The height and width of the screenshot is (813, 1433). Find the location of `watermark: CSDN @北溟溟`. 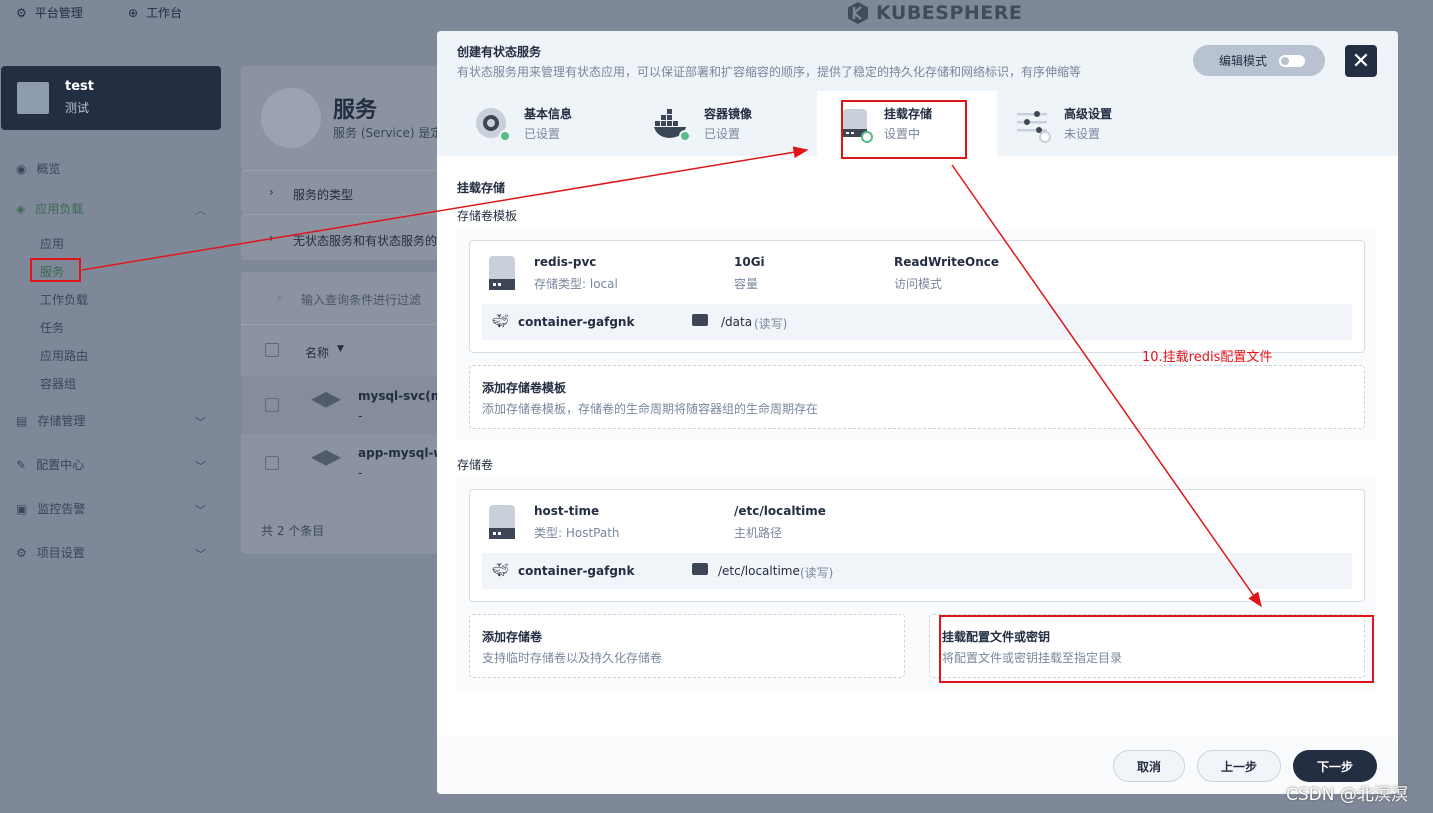

watermark: CSDN @北溟溟 is located at coordinates (1347, 795).